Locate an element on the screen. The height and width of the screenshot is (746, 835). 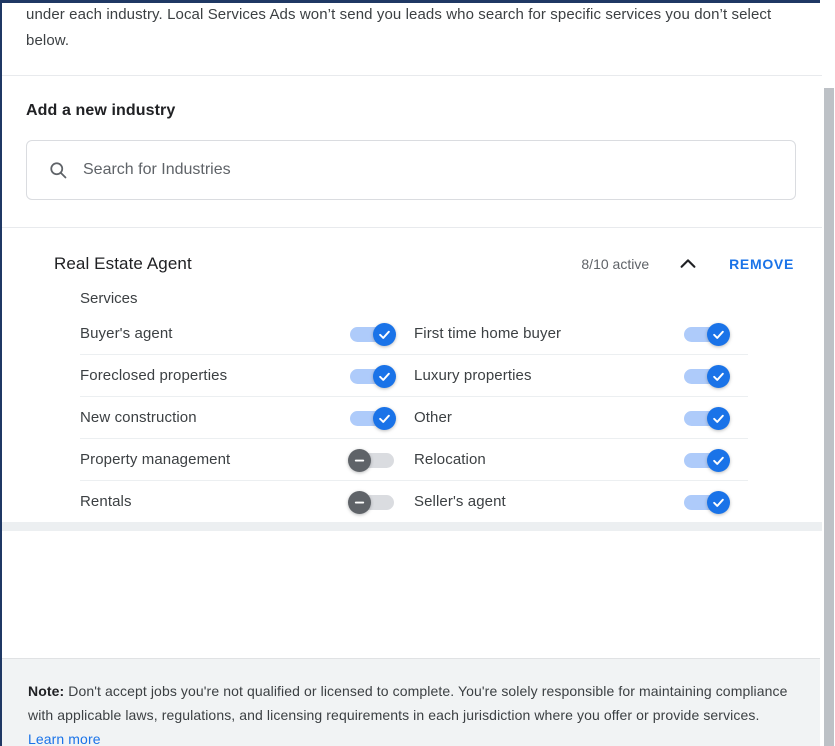
service-cell: Buyer's agent is located at coordinates (247, 333).